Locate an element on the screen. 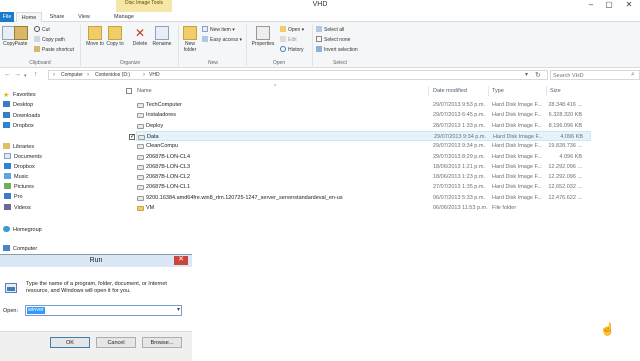 Image resolution: width=640 pixels, height=361 pixels. new-folder-button: New folder is located at coordinates (190, 39).